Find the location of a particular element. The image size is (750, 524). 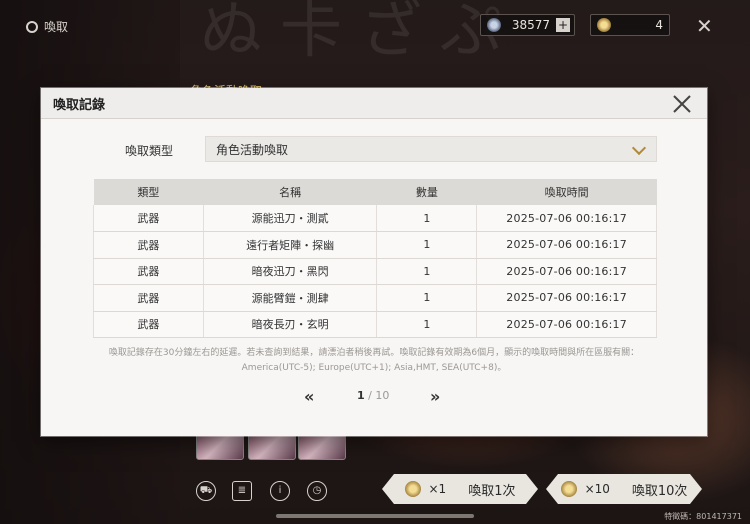

top-left-title: 喚取 is located at coordinates (47, 26).